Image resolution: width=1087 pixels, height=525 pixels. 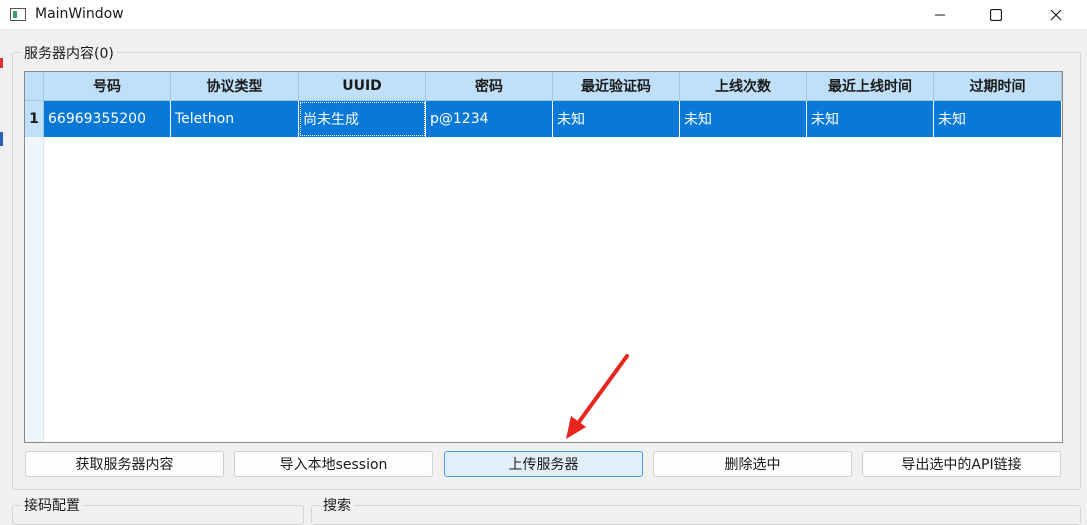 I want to click on column-header-uuid: UUID, so click(x=362, y=86).